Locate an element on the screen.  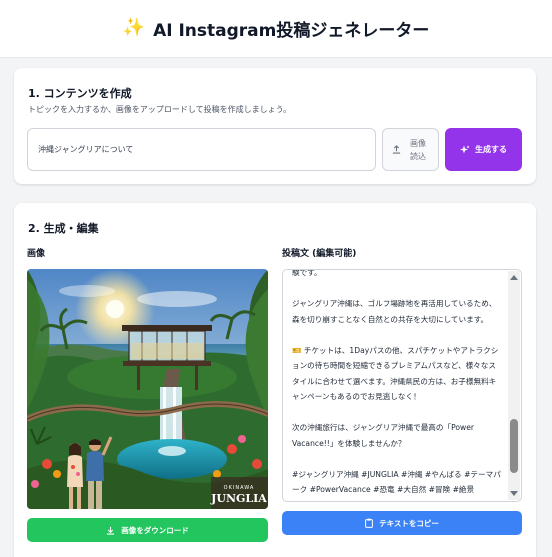
section-description: トピックを入力するか、画像をアップロードして投稿を作成しましょう。 is located at coordinates (160, 109).